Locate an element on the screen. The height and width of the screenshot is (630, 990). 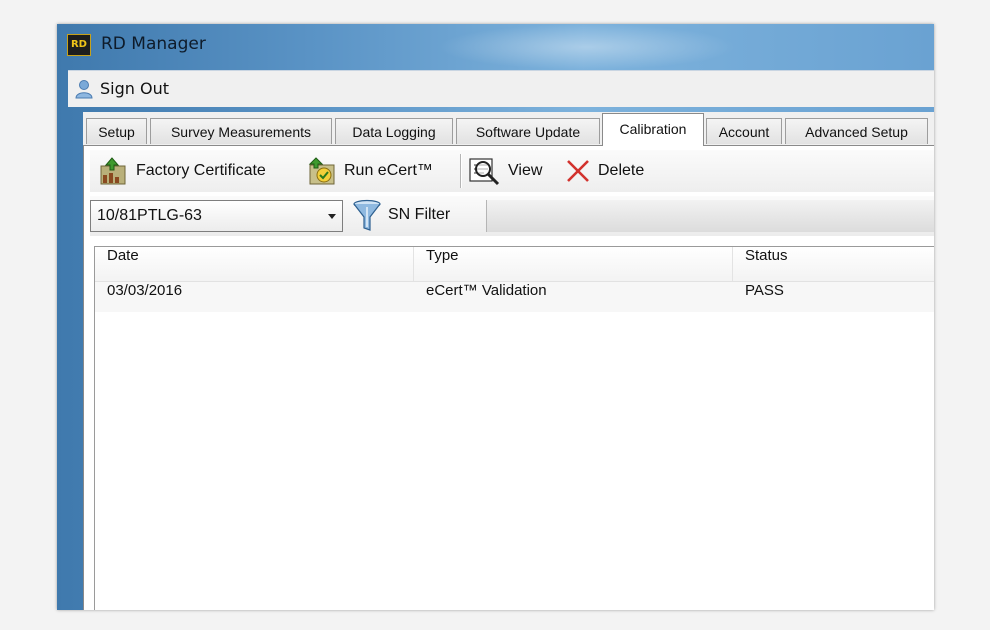
row-status: PASS is located at coordinates (764, 290).